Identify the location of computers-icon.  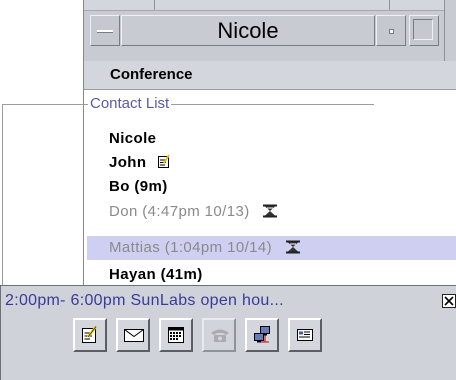
(262, 334).